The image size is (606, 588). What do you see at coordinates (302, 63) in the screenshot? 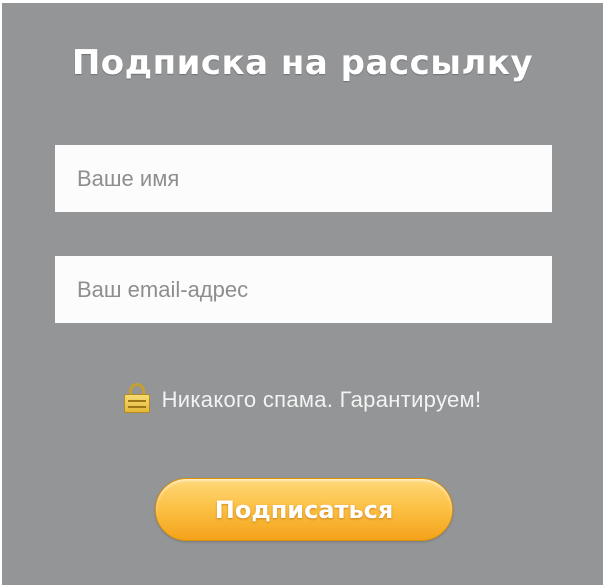
I see `form-title: Подписка на рассылку` at bounding box center [302, 63].